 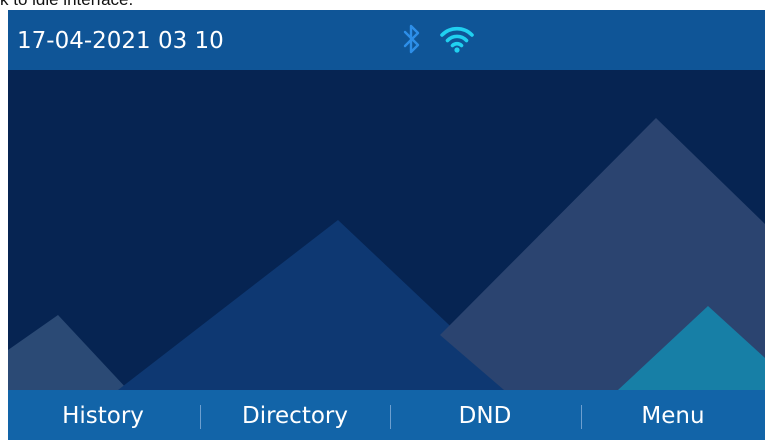 I want to click on softkey-directory: Directory, so click(x=295, y=415).